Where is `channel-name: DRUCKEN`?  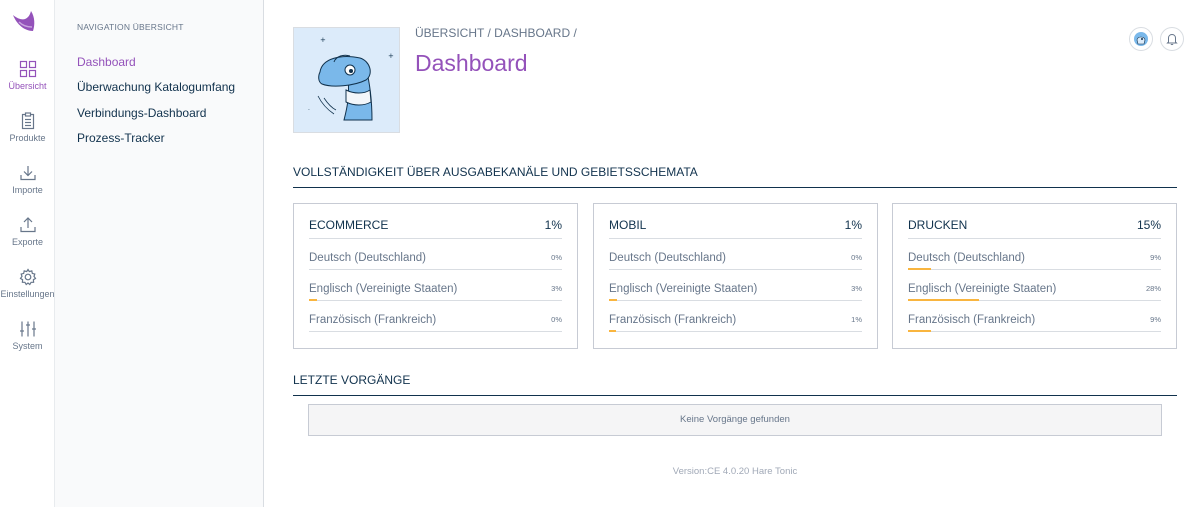
channel-name: DRUCKEN is located at coordinates (938, 225).